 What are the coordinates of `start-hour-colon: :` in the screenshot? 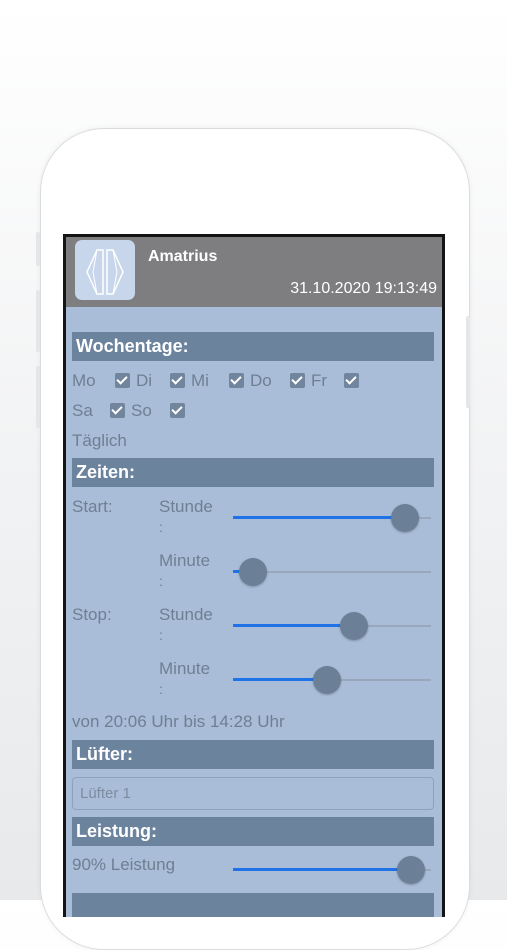 It's located at (161, 527).